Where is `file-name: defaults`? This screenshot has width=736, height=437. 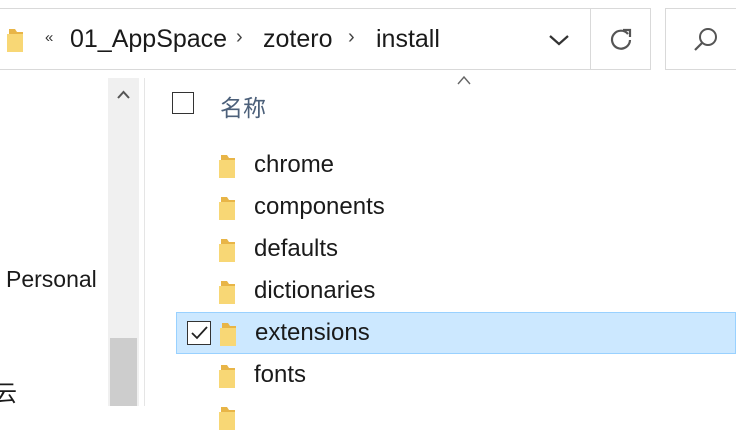
file-name: defaults is located at coordinates (296, 248).